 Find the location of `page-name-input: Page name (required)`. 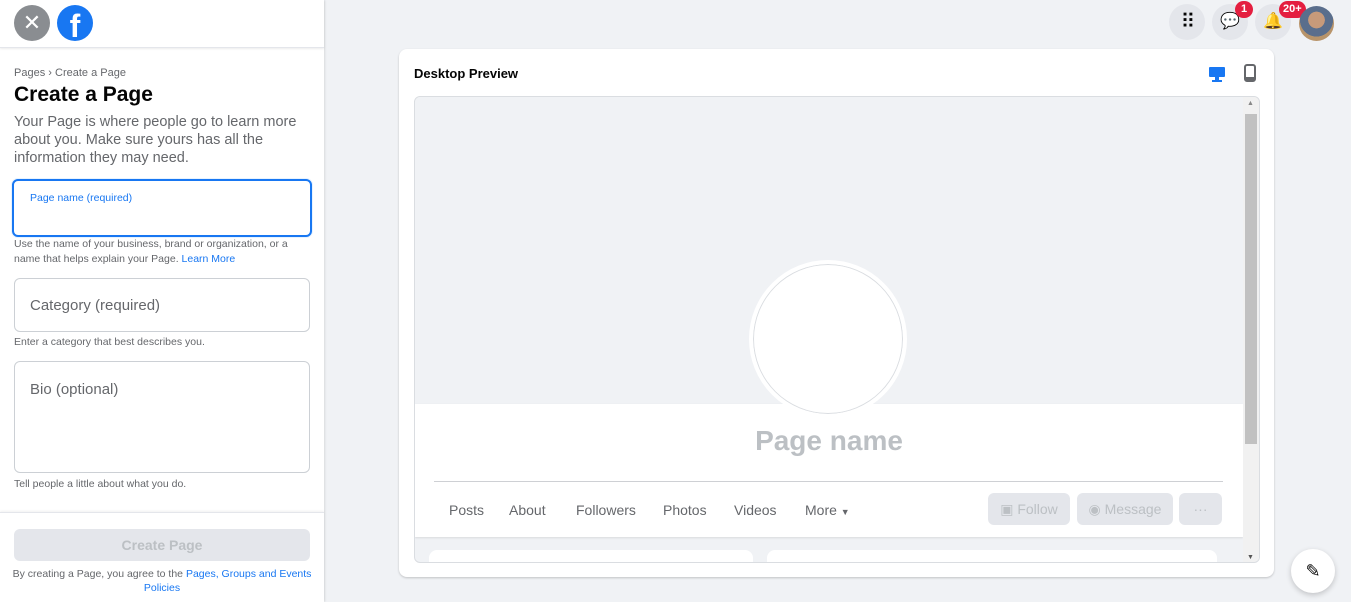

page-name-input: Page name (required) is located at coordinates (162, 208).